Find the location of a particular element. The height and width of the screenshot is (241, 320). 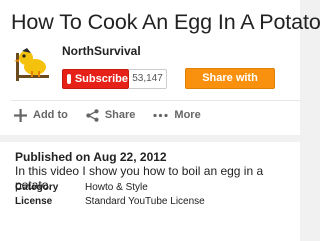

share-button: Share is located at coordinates (111, 115).